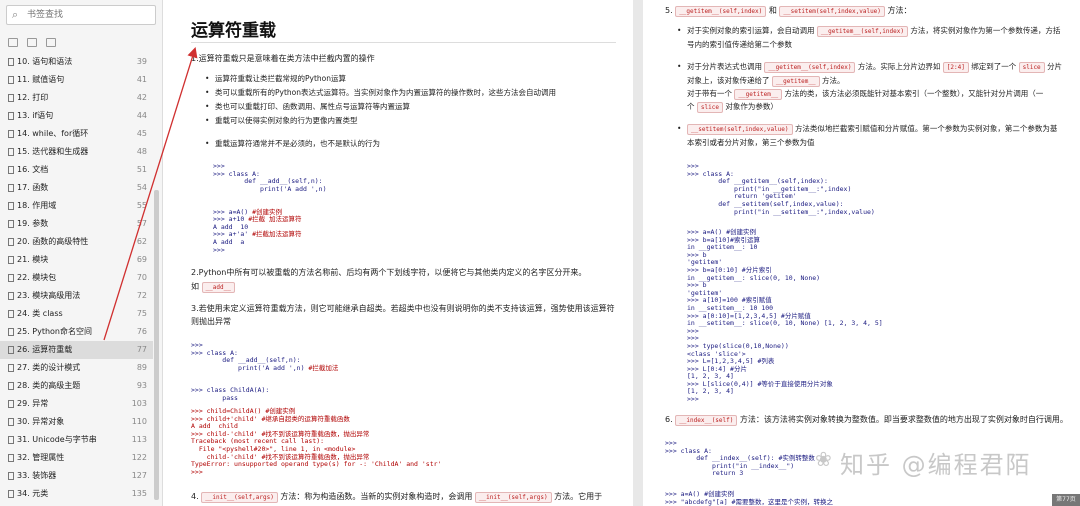 The width and height of the screenshot is (1080, 506). Describe the element at coordinates (15, 14) in the screenshot. I see `search-icon: ⌕` at that location.